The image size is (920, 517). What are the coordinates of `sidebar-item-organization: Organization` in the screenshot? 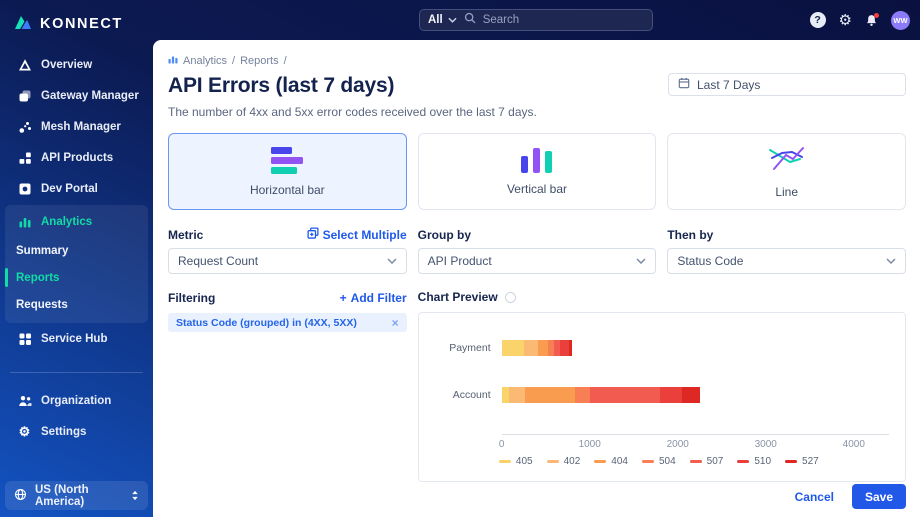 It's located at (76, 400).